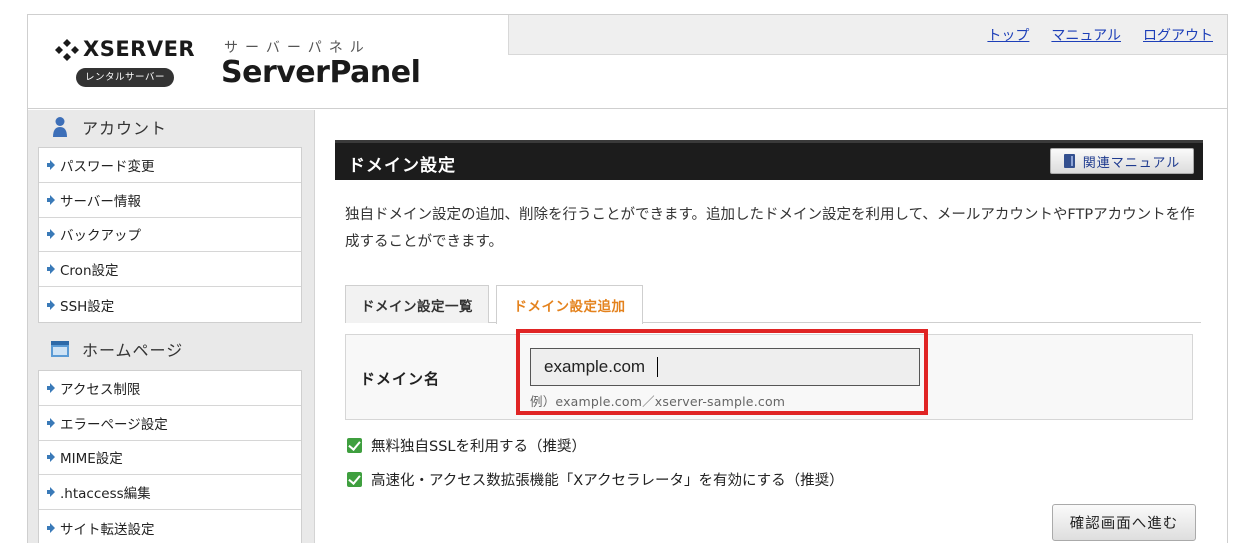 The height and width of the screenshot is (543, 1233). I want to click on tab-domain-list: ドメイン設定一覧, so click(417, 304).